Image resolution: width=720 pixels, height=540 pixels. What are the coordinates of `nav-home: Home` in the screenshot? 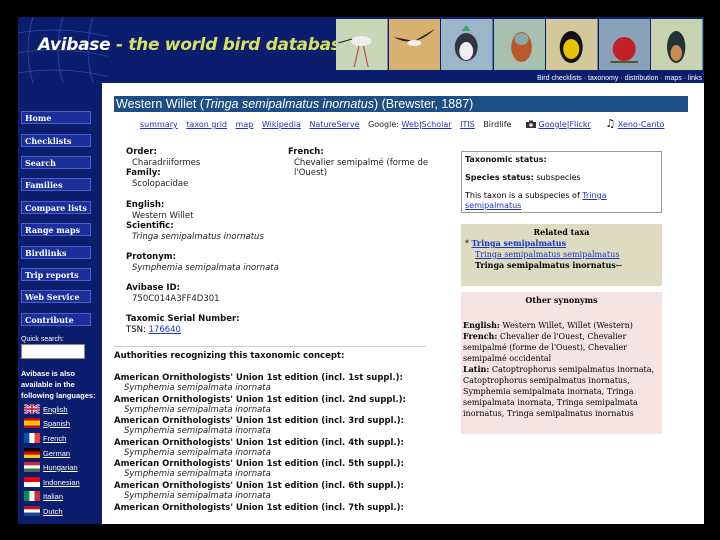 It's located at (56, 117).